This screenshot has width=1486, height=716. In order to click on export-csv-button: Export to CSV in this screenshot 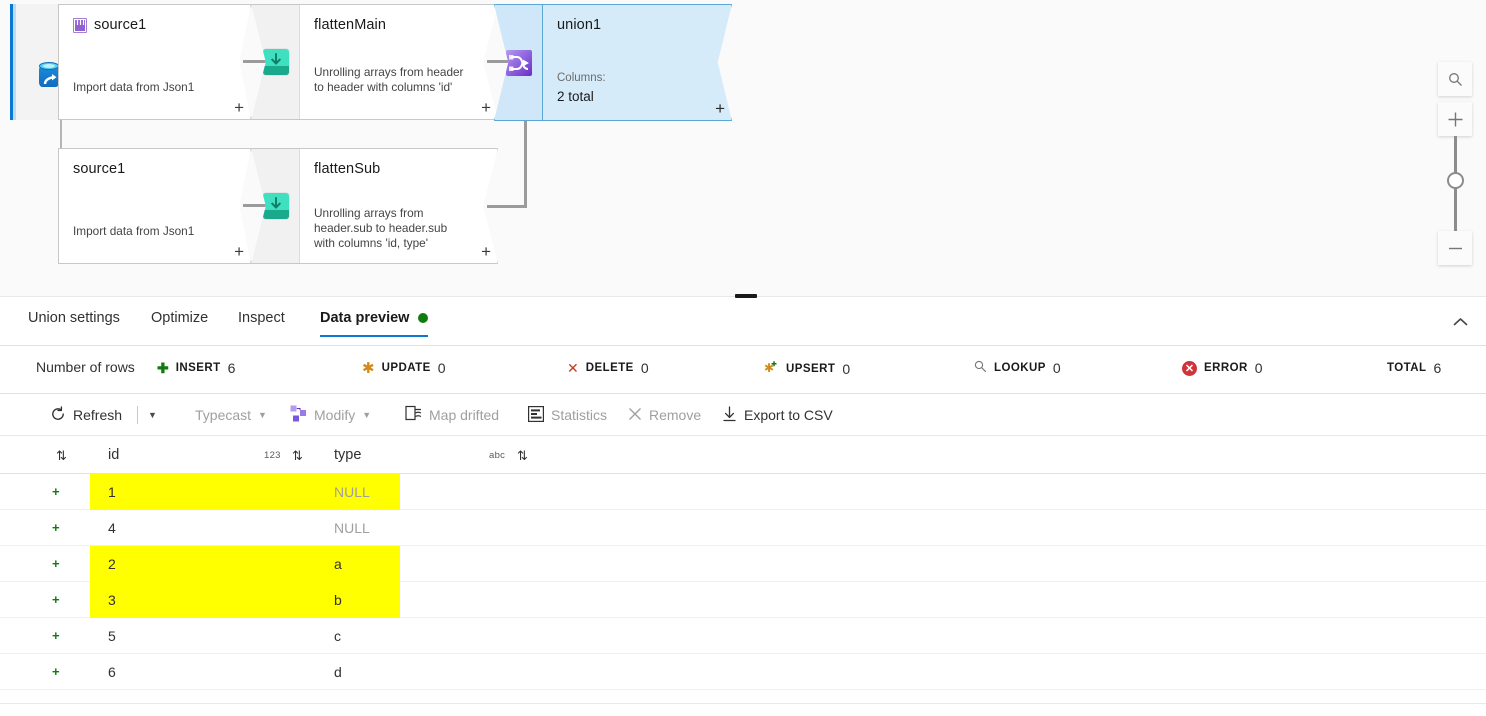, I will do `click(777, 415)`.